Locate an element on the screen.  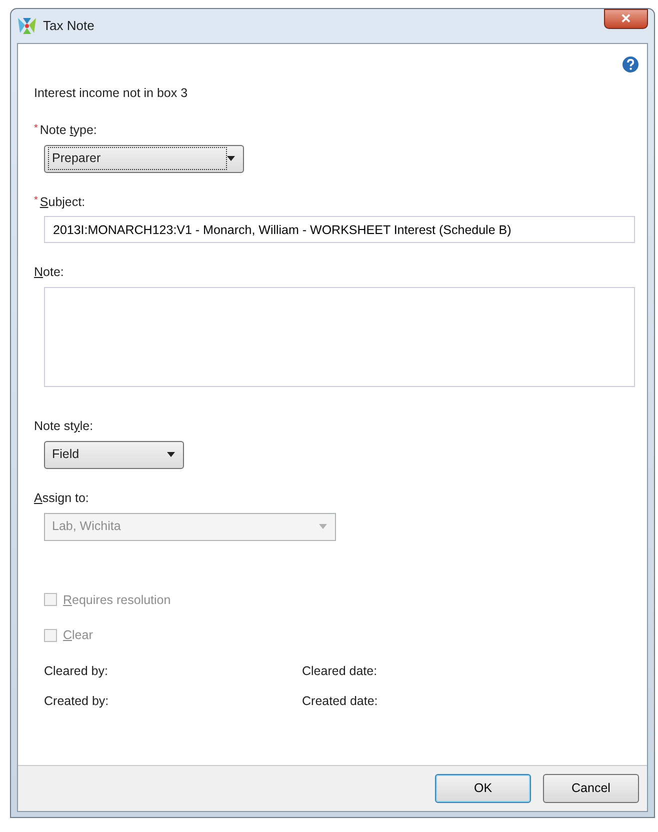
field-label: Note type: is located at coordinates (68, 130).